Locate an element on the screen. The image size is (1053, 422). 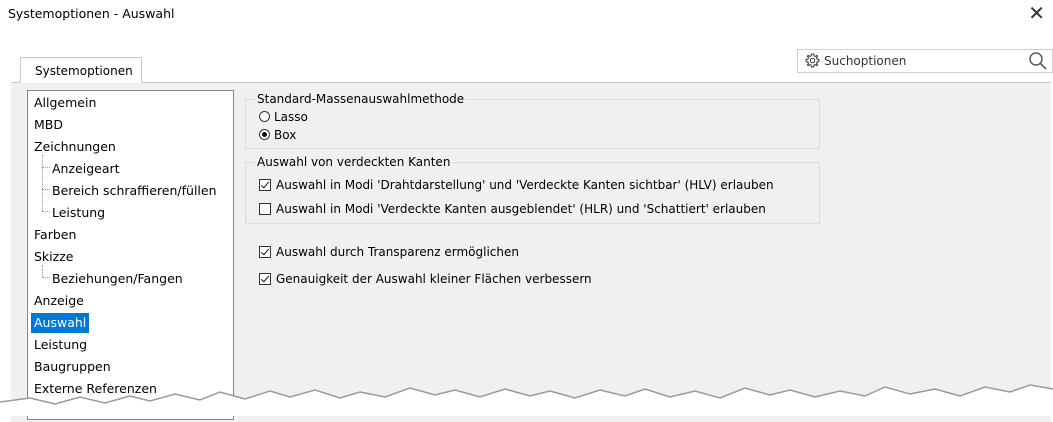
checkbox-transparency: Auswahl durch Transparenz ermöglichen is located at coordinates (389, 252).